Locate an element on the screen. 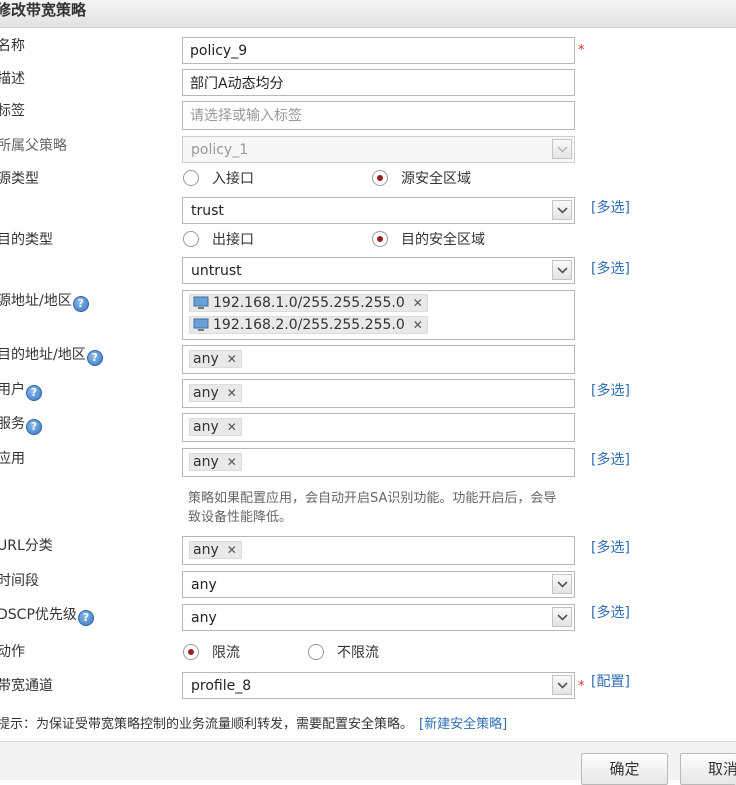  radio-egress-interface: 出接口 is located at coordinates (218, 239).